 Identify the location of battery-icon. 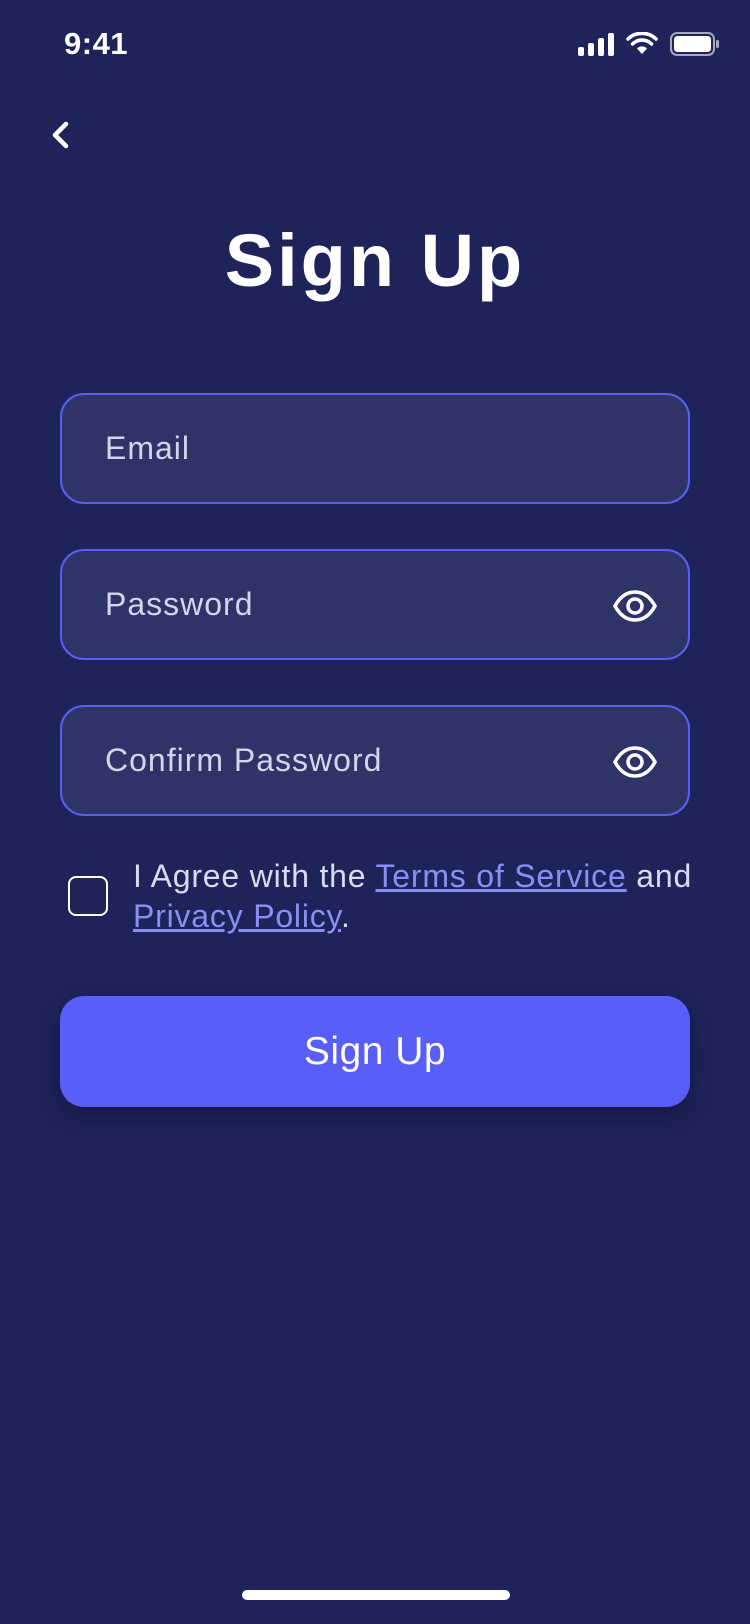
(694, 44).